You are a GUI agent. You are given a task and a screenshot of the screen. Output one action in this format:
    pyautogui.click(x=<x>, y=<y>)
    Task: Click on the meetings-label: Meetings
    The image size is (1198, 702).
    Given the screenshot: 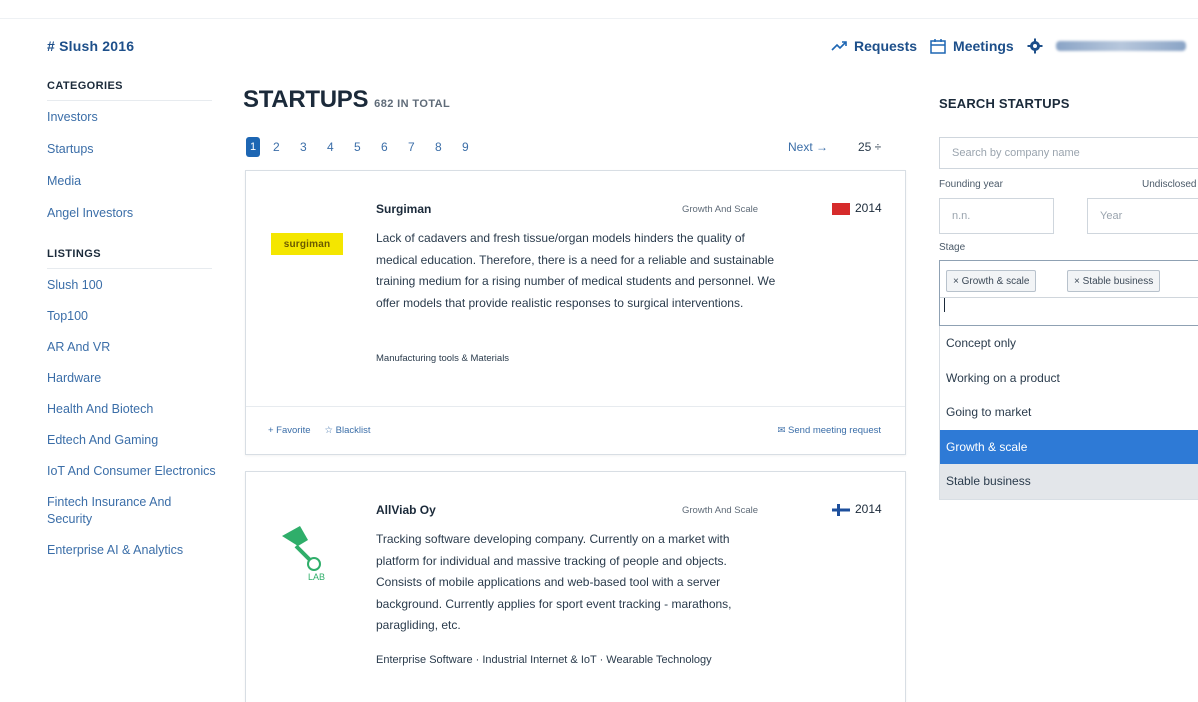 What is the action you would take?
    pyautogui.click(x=983, y=46)
    